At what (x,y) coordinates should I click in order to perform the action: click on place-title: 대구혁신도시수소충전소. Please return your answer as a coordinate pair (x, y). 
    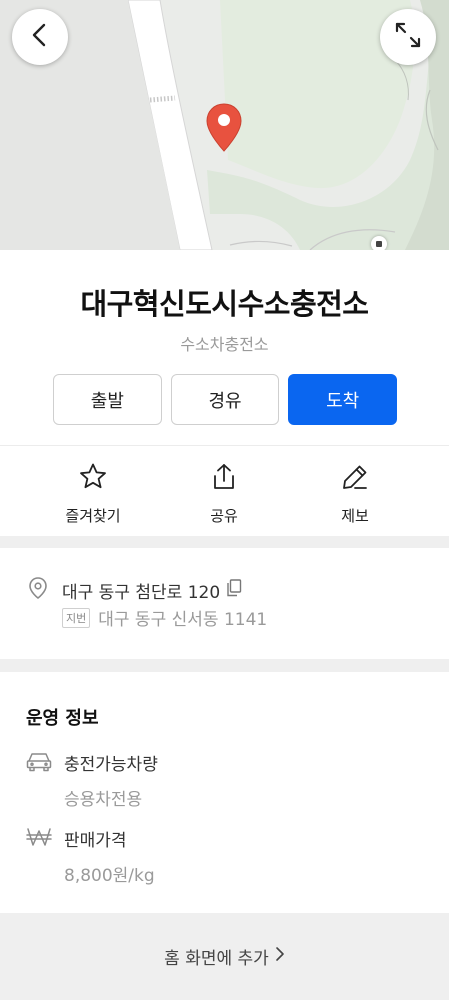
    Looking at the image, I should click on (224, 304).